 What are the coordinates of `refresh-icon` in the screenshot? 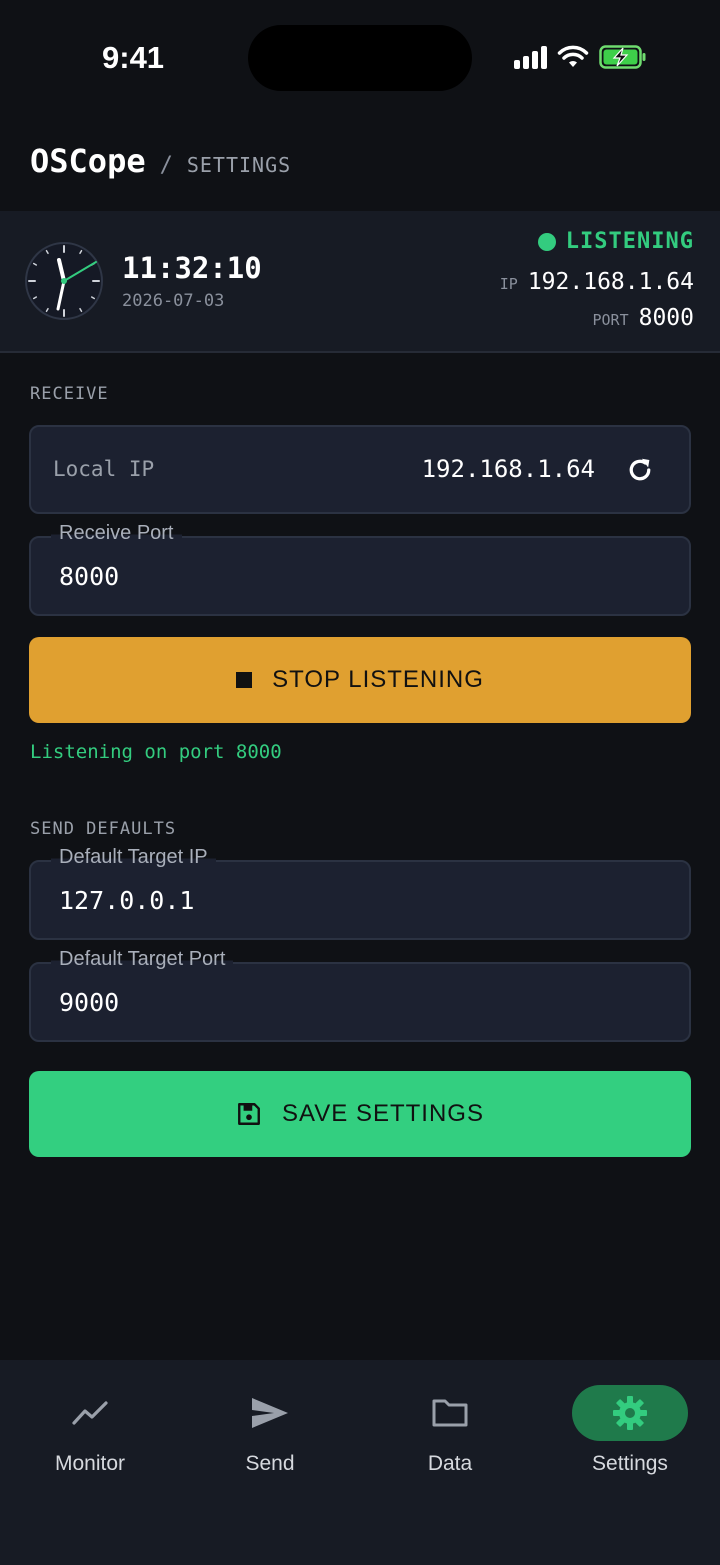 It's located at (640, 470).